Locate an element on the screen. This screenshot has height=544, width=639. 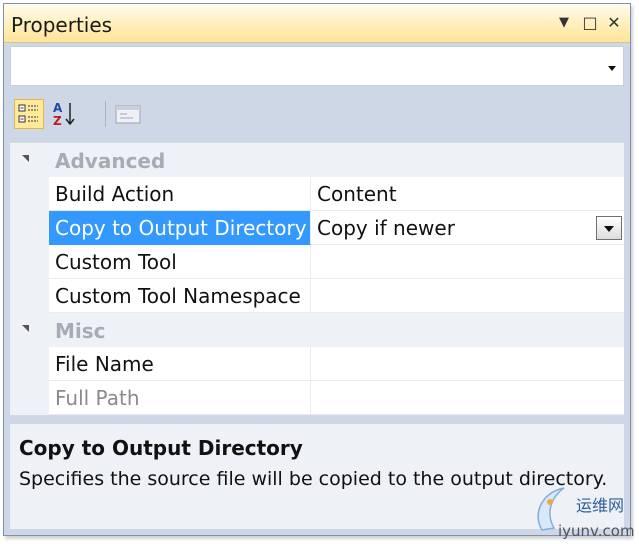
maximize-icon: □ is located at coordinates (590, 23).